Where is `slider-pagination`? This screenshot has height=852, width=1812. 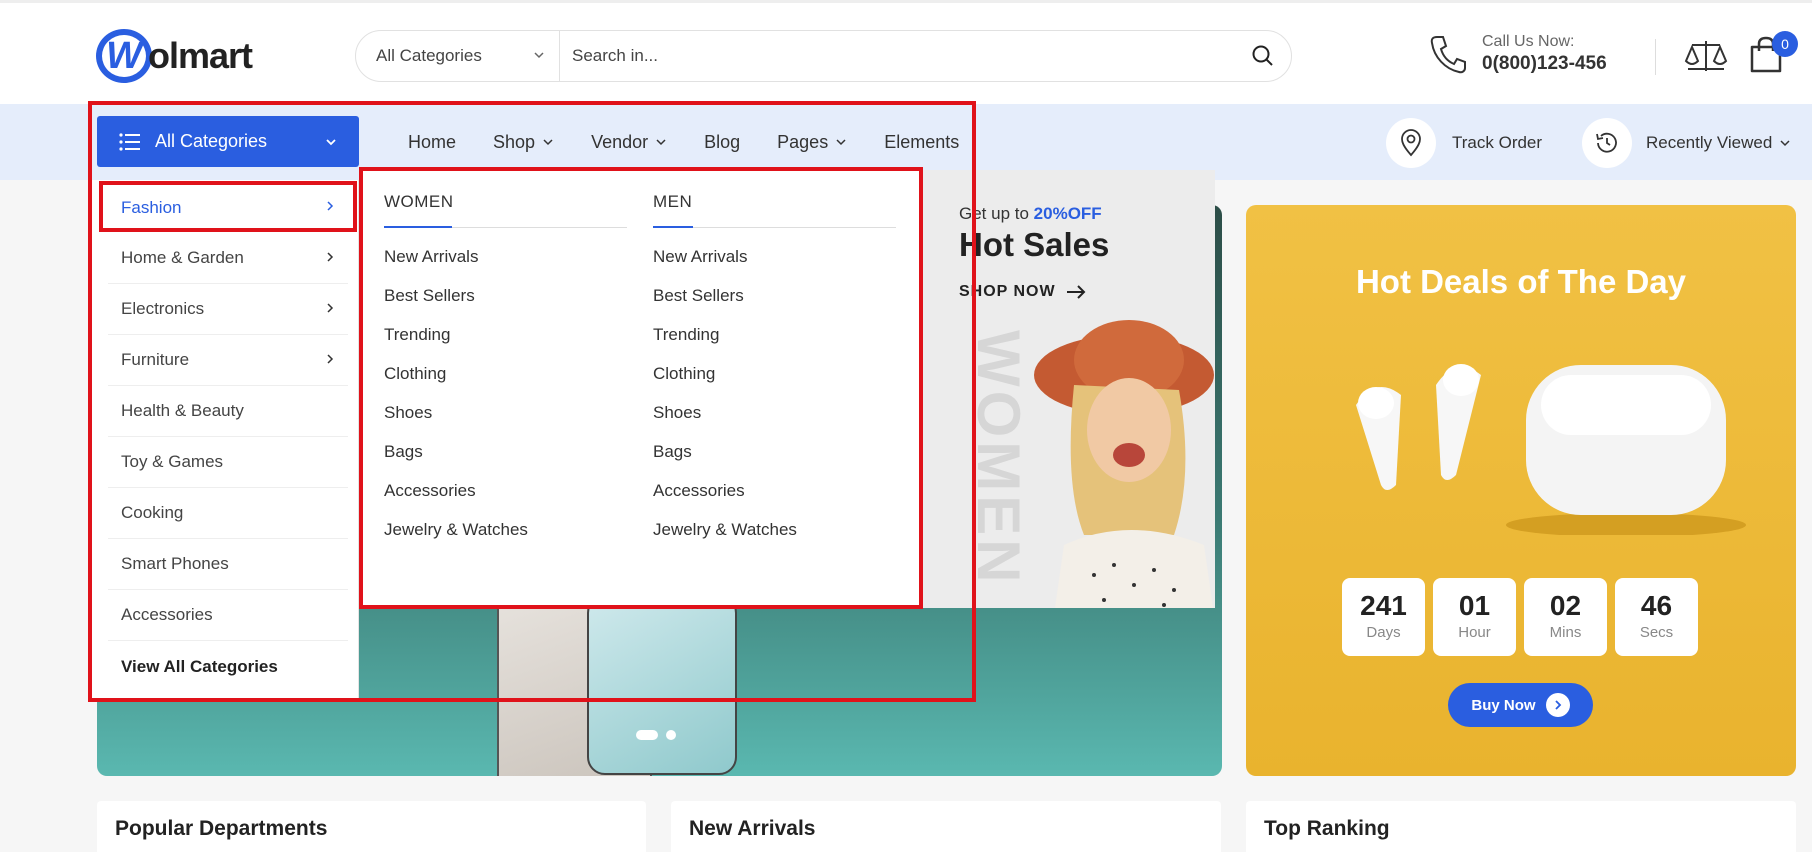
slider-pagination is located at coordinates (660, 735).